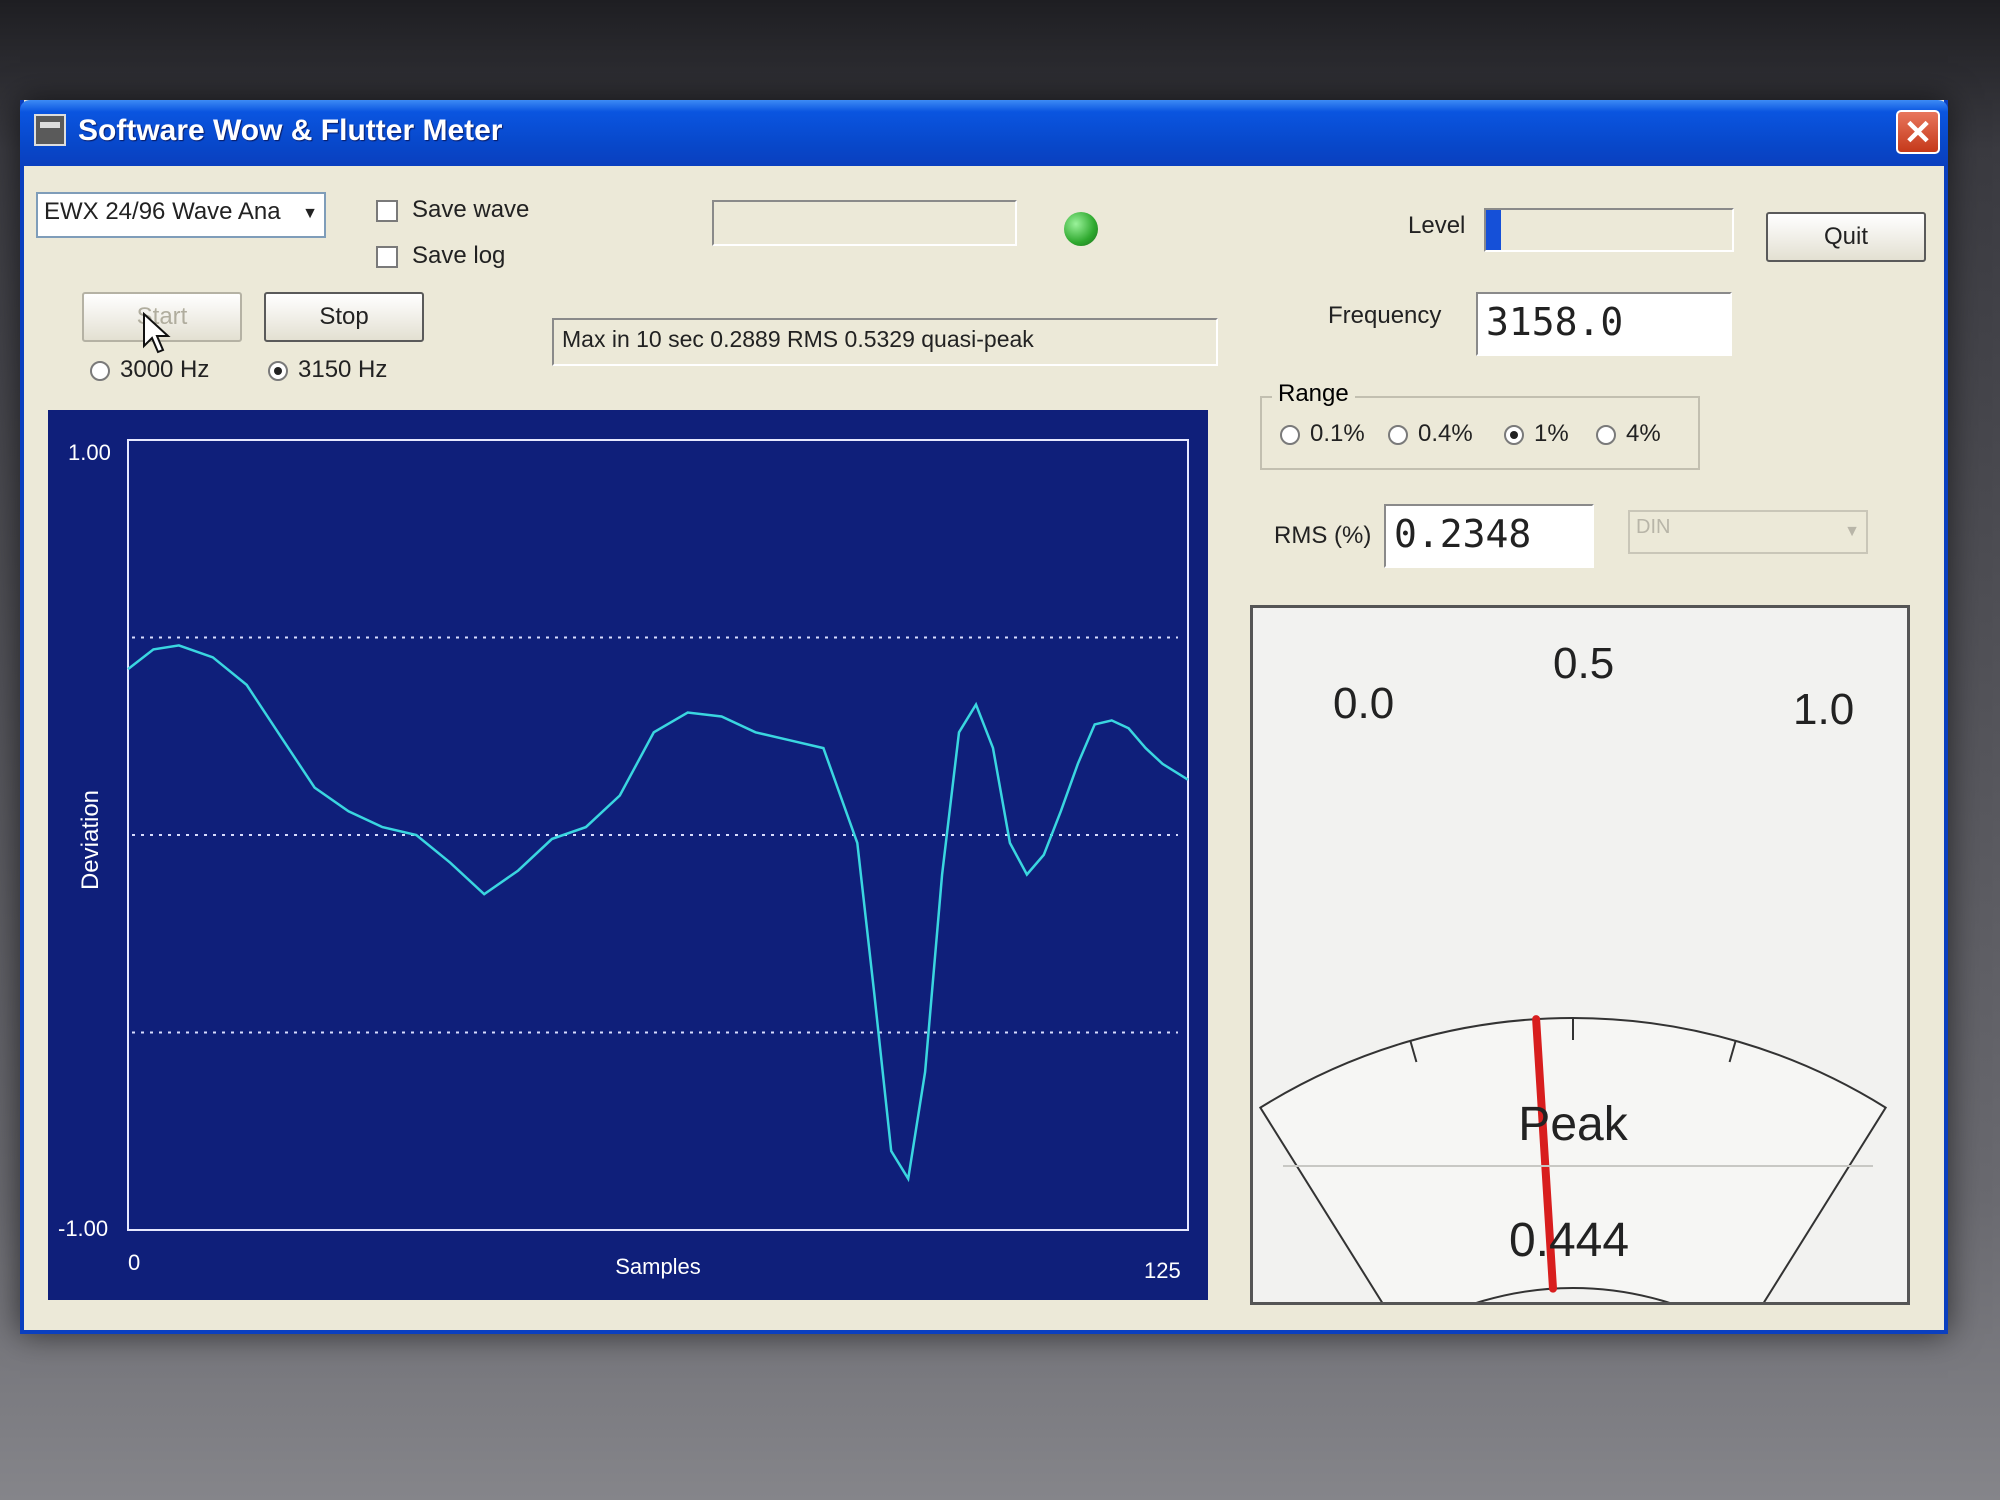 This screenshot has width=2000, height=1500. What do you see at coordinates (1573, 989) in the screenshot?
I see `peak-meter-dial: 0.0 0.5 1.0 Peak 0.444` at bounding box center [1573, 989].